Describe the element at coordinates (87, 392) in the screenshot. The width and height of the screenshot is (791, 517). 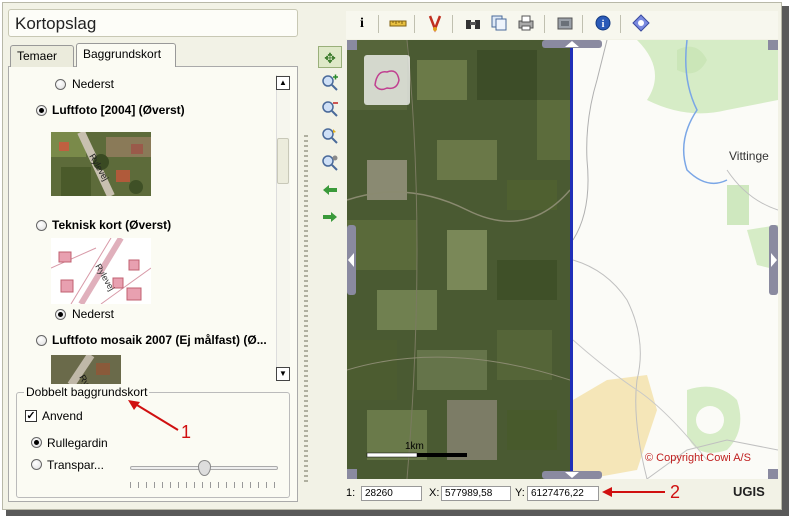
I see `double-background-legend: Dobbelt baggrundskort` at that location.